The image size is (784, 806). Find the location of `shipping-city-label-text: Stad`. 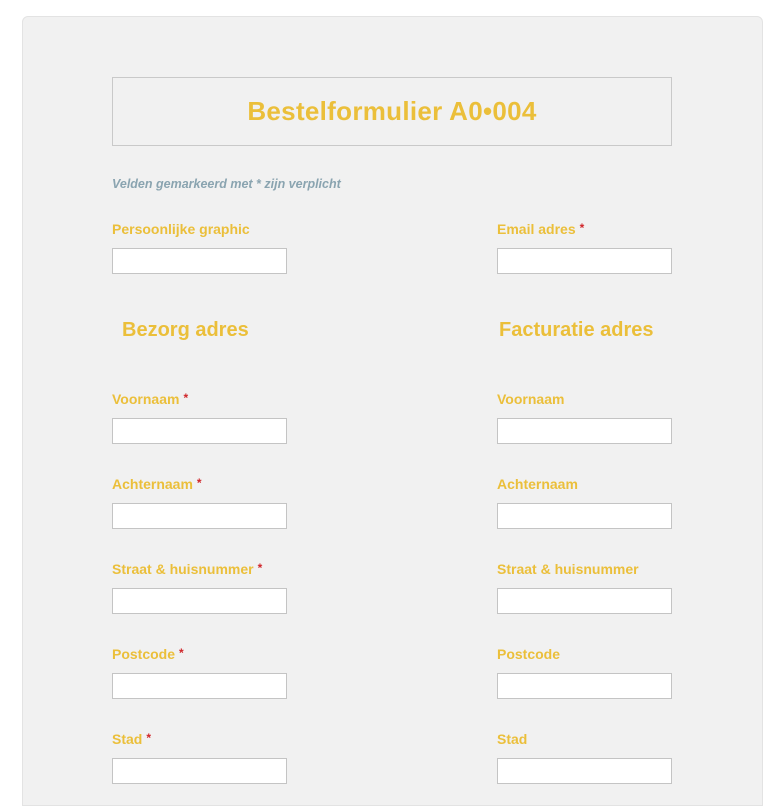

shipping-city-label-text: Stad is located at coordinates (127, 739).